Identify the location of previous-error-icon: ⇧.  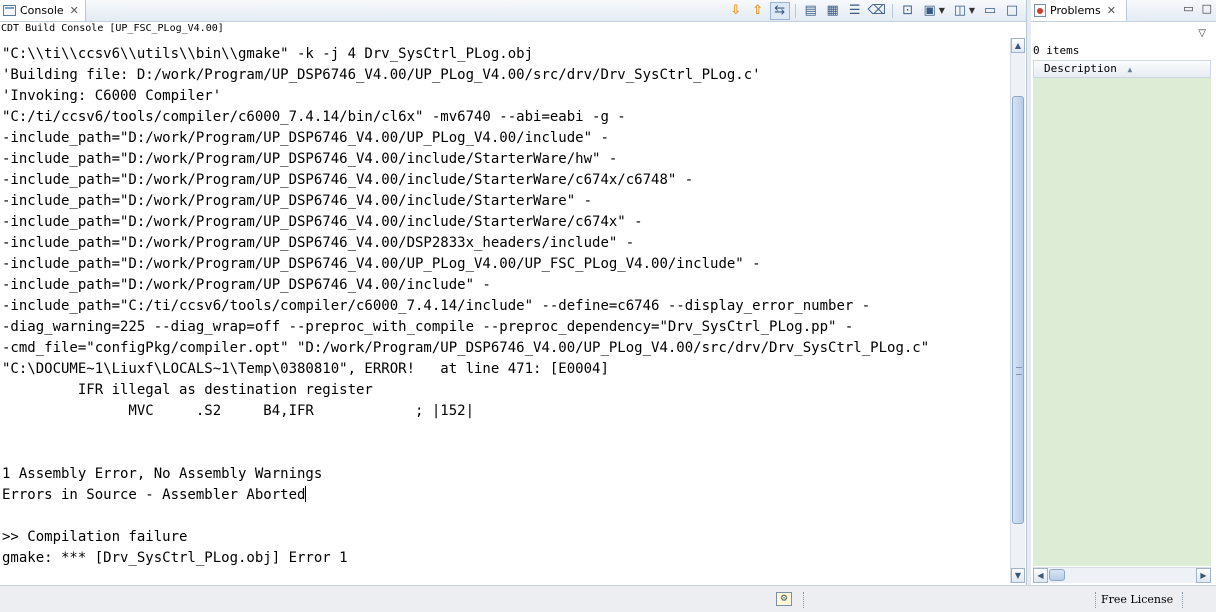
(758, 11).